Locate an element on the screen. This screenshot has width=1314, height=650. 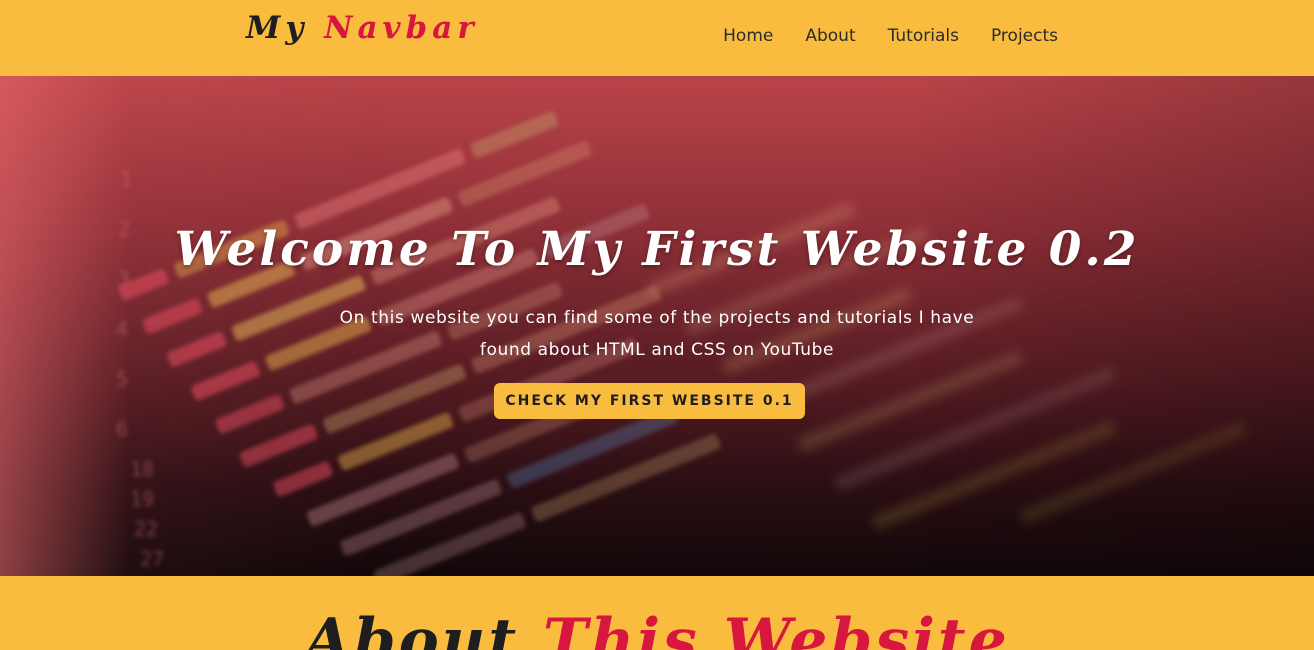
about-section: About This Website is located at coordinates (657, 613).